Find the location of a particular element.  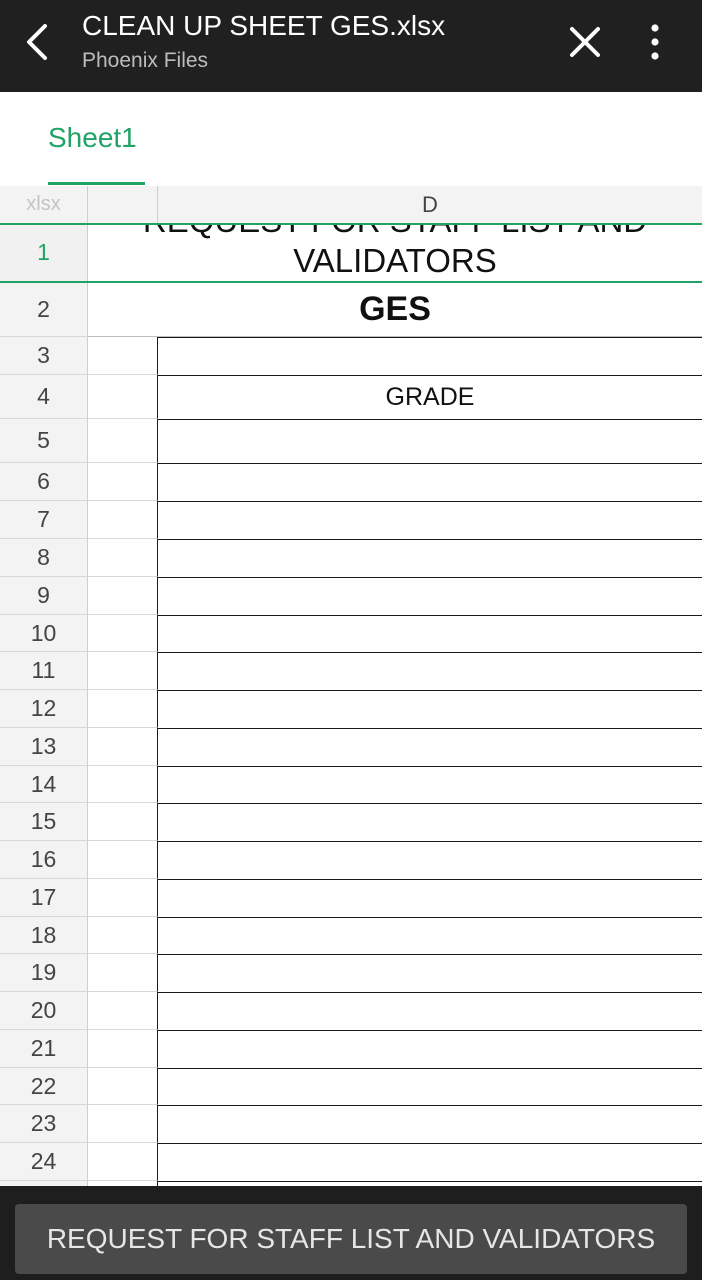

cell-d18 is located at coordinates (430, 935).